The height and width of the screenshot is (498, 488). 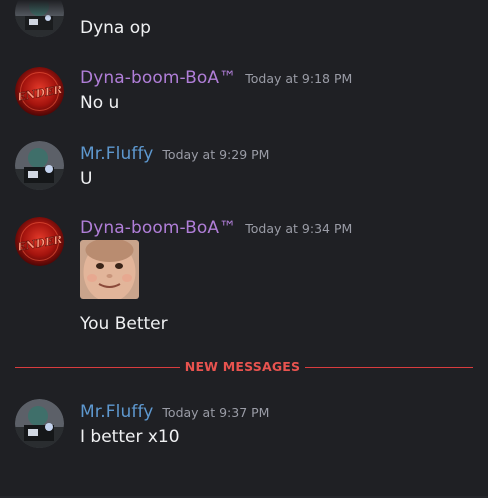 I want to click on message-text: Dyna op, so click(x=115, y=28).